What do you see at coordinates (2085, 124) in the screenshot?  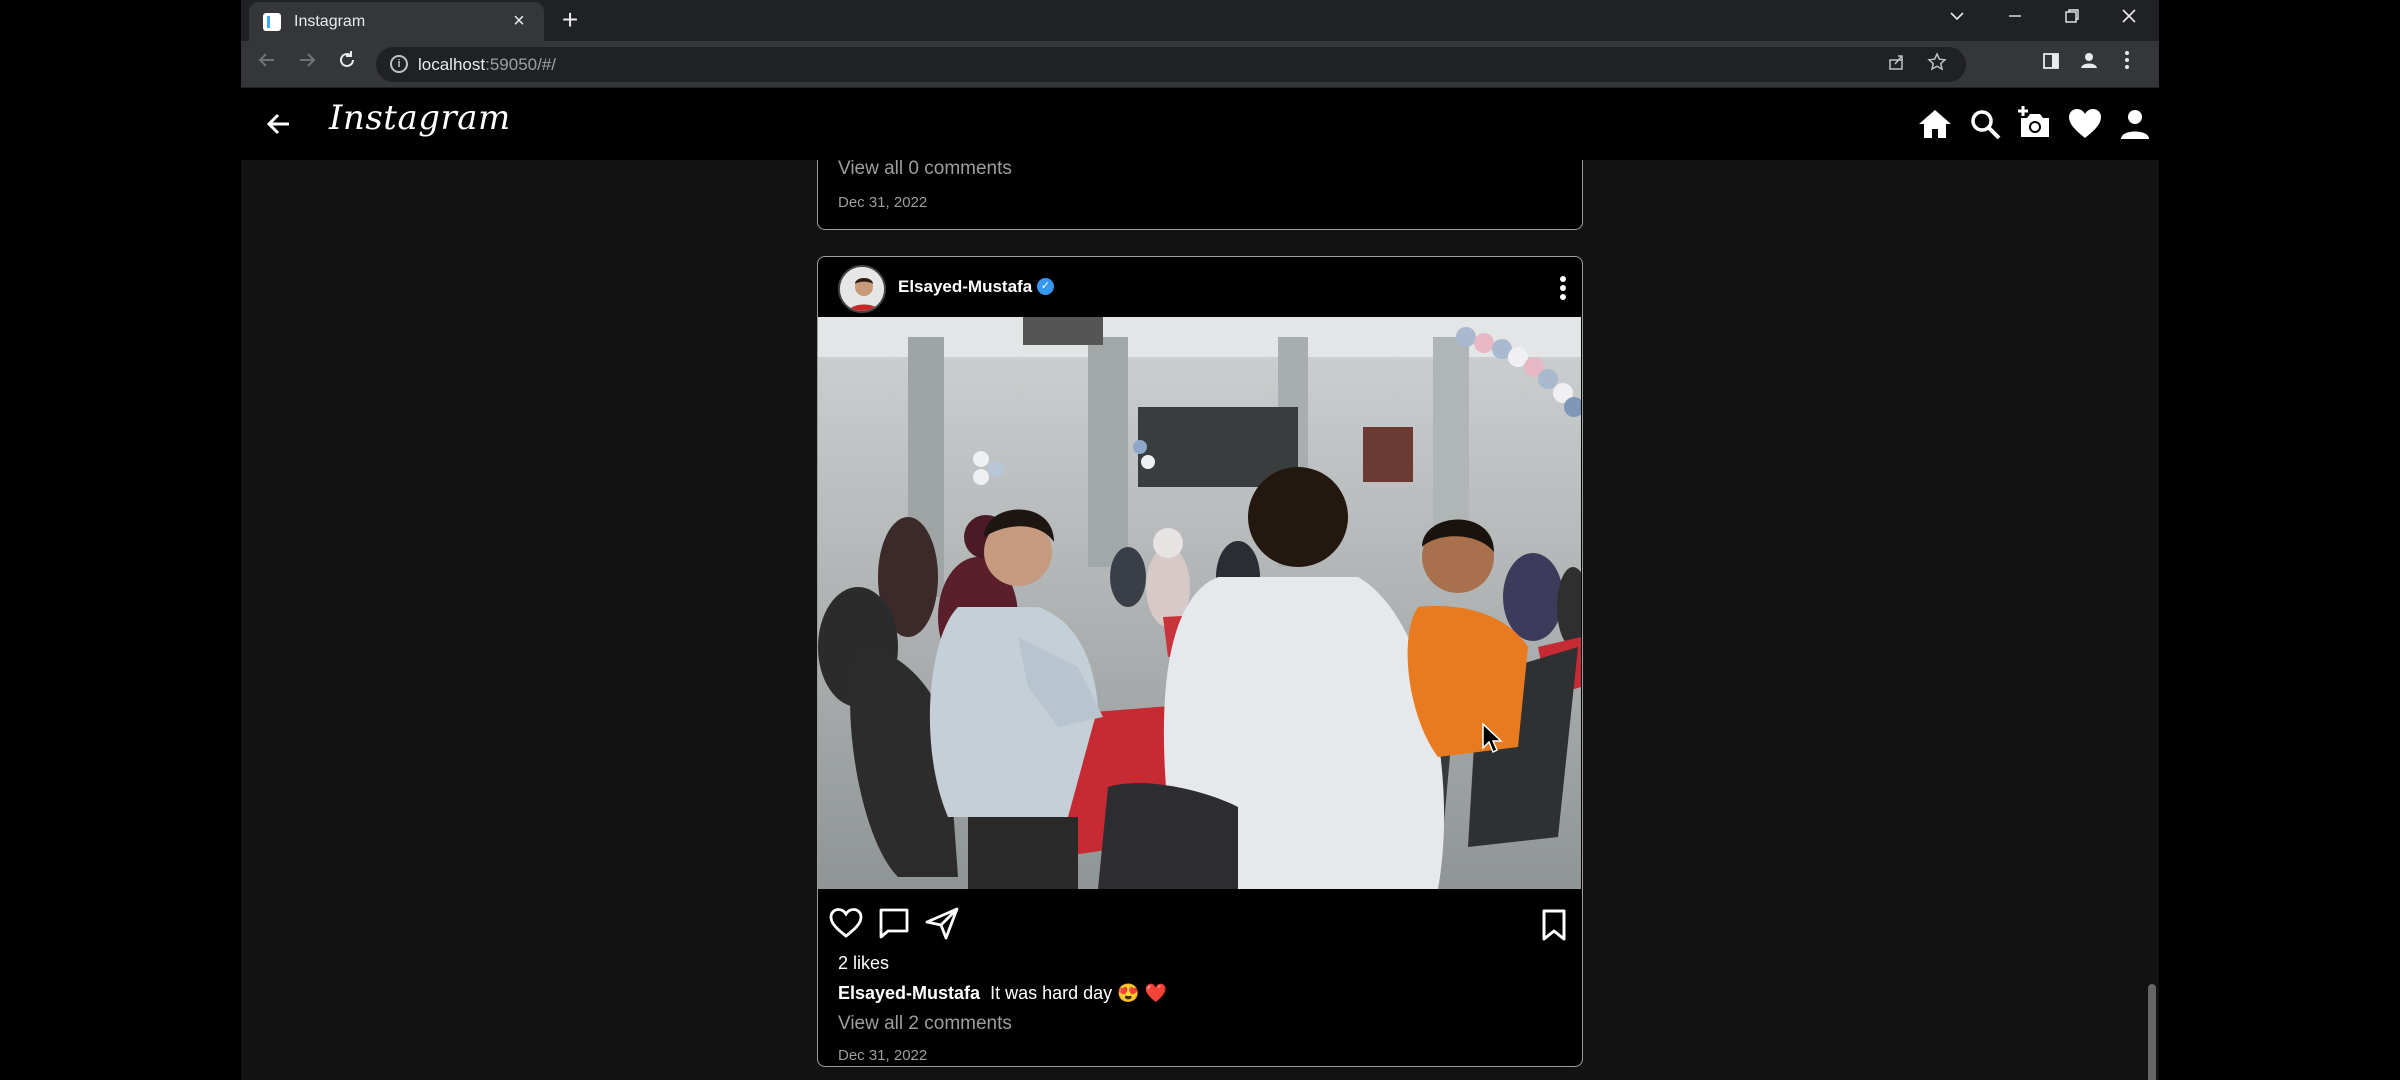 I see `heart-icon` at bounding box center [2085, 124].